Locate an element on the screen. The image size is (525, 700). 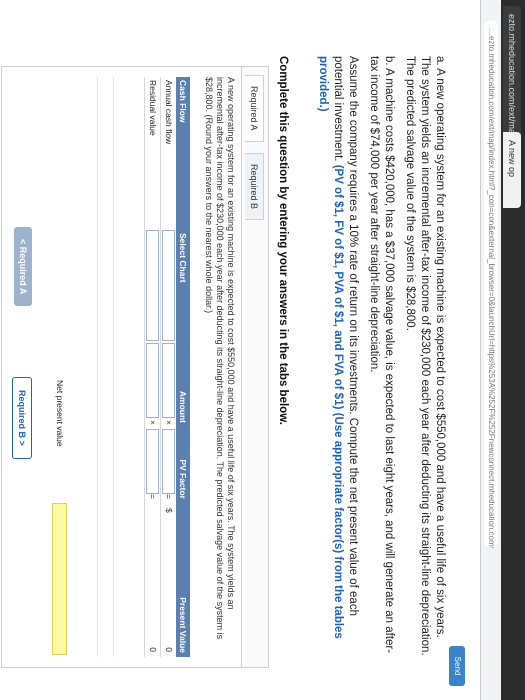
send-button: Send is located at coordinates (457, 666).